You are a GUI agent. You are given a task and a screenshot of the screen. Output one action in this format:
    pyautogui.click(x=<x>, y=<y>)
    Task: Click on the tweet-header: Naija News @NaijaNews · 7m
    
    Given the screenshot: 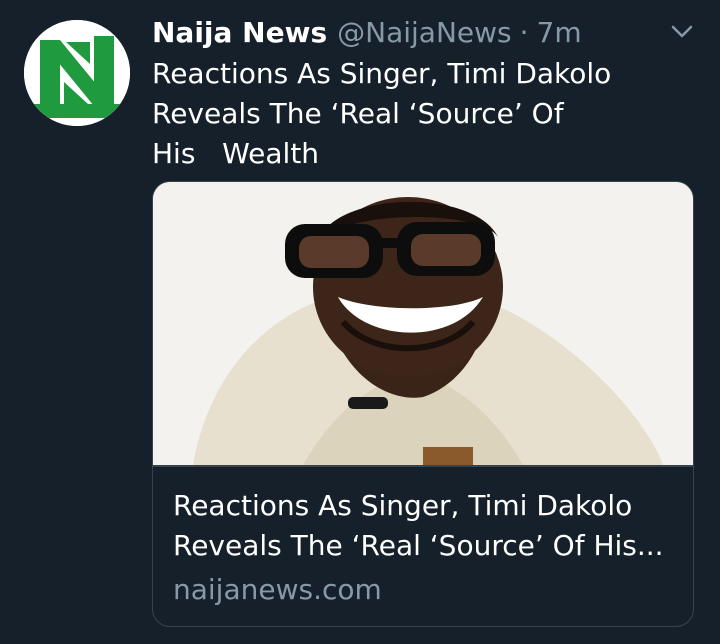 What is the action you would take?
    pyautogui.click(x=424, y=32)
    